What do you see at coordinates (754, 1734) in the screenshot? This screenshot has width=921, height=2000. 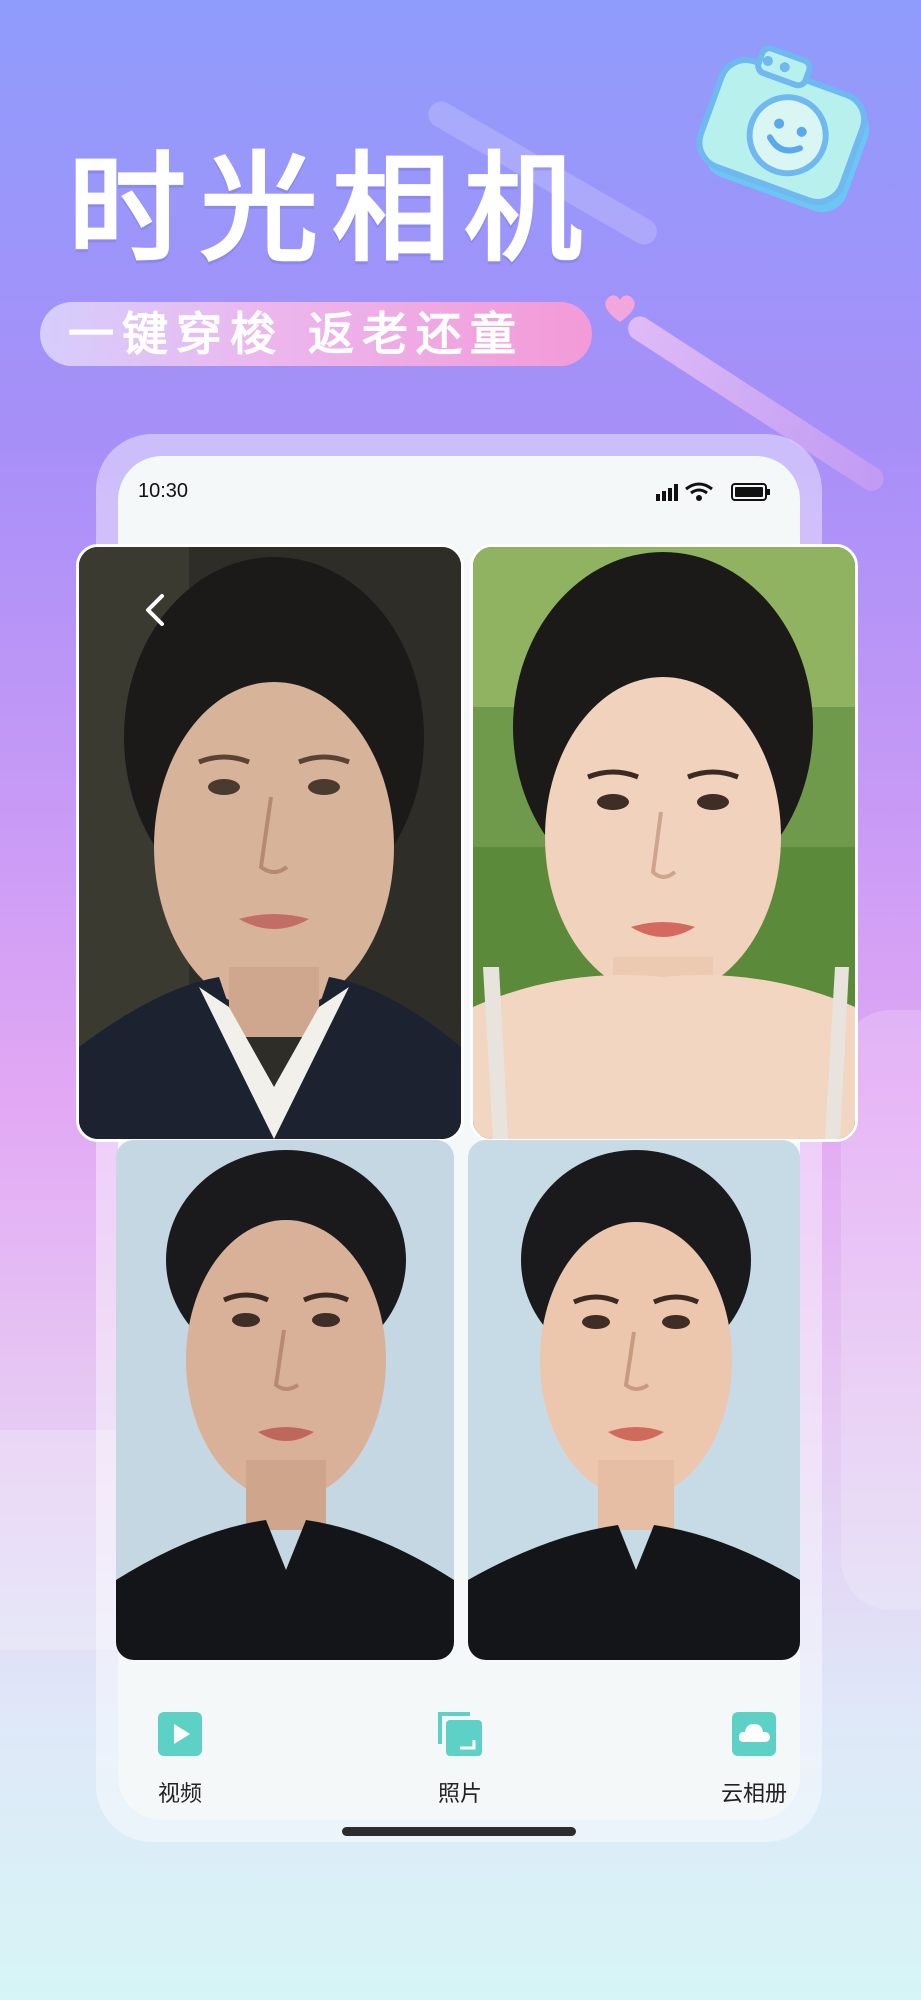 I see `cloud-icon` at bounding box center [754, 1734].